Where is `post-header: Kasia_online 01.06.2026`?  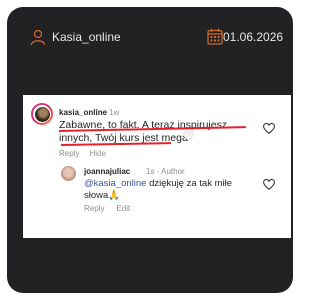 post-header: Kasia_online 01.06.2026 is located at coordinates (150, 37).